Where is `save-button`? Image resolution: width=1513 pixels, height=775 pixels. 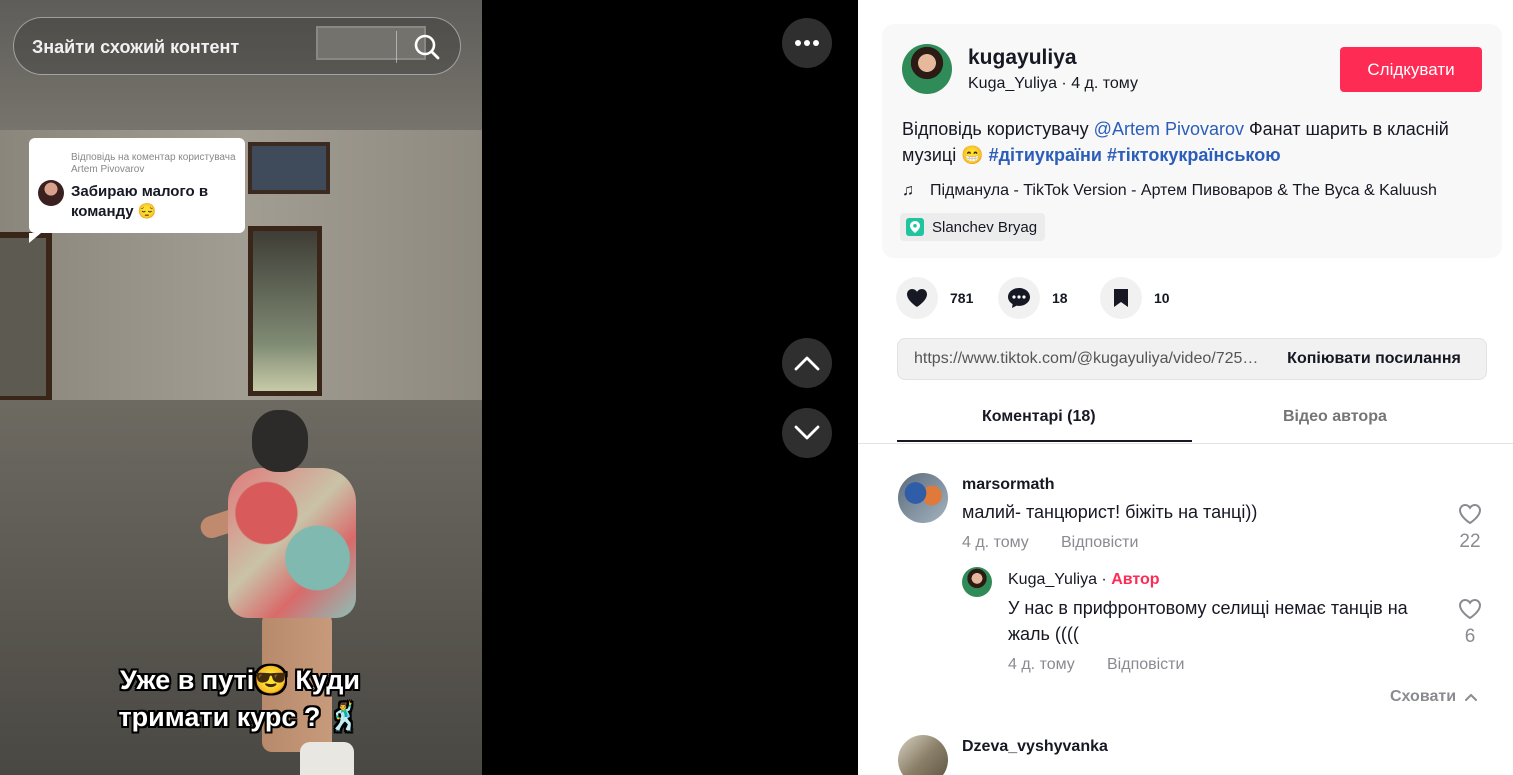
save-button is located at coordinates (1121, 298).